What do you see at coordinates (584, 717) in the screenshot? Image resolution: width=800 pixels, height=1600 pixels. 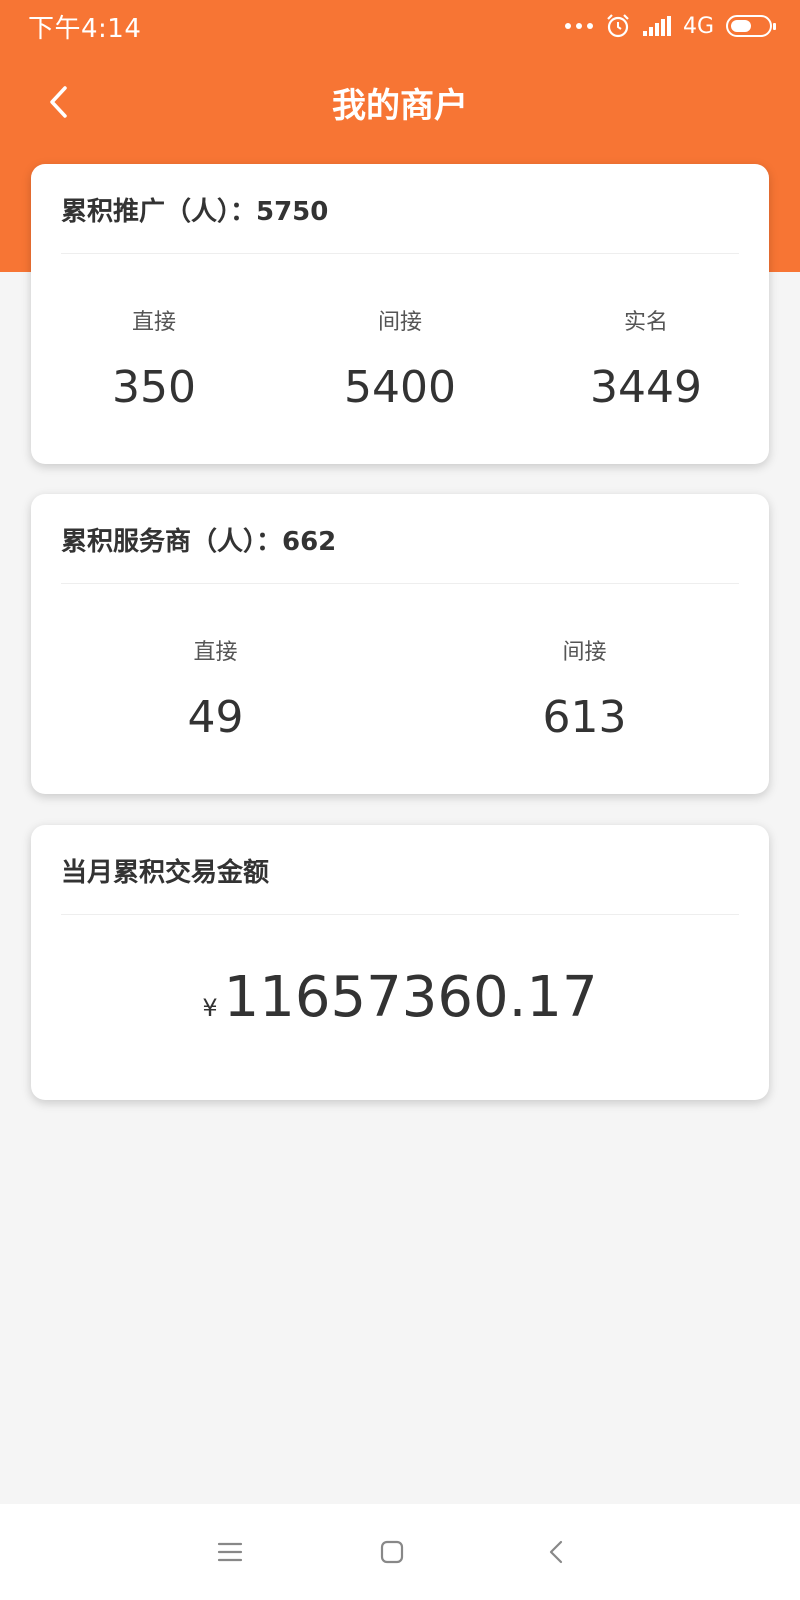 I see `stat-value: 613` at bounding box center [584, 717].